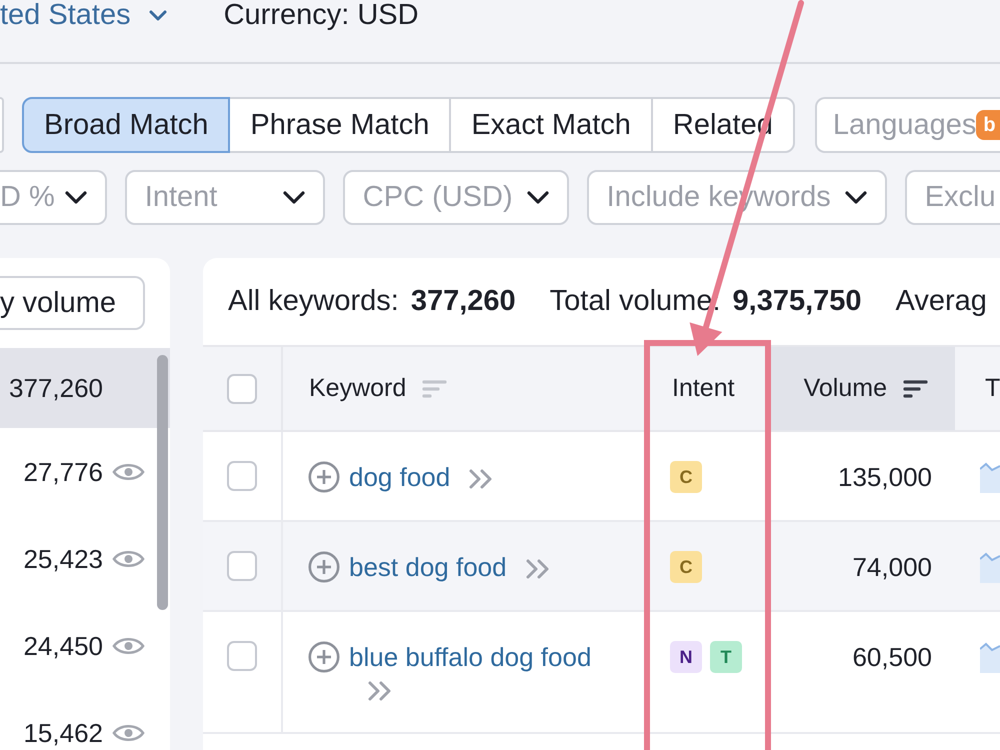 Image resolution: width=1000 pixels, height=750 pixels. What do you see at coordinates (85, 645) in the screenshot?
I see `group-row: 24,450` at bounding box center [85, 645].